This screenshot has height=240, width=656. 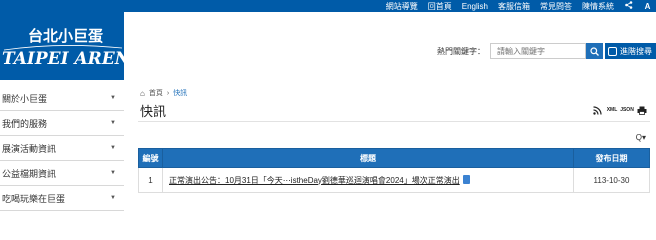 What do you see at coordinates (142, 93) in the screenshot?
I see `home-icon: ⌂` at bounding box center [142, 93].